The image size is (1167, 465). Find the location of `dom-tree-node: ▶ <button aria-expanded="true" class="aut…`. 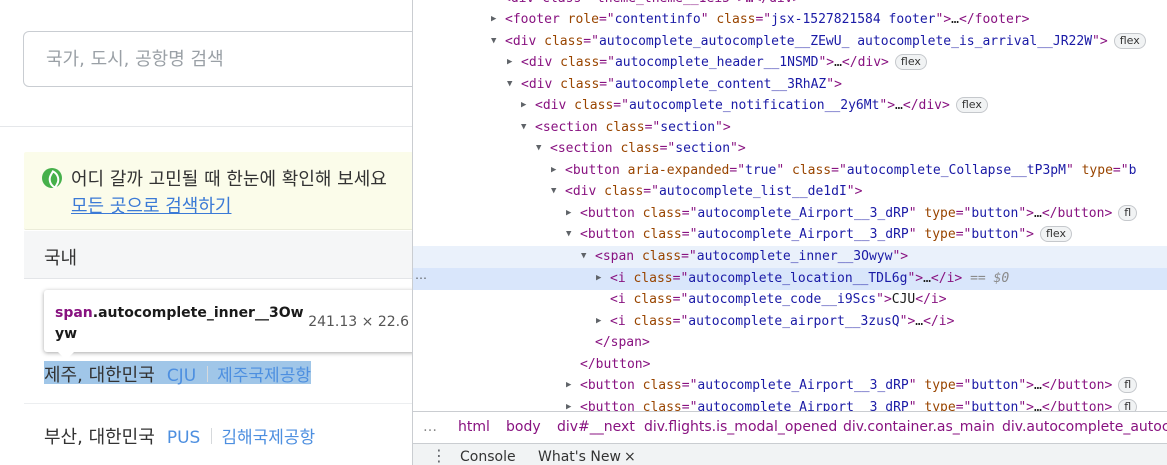

dom-tree-node: ▶ <button aria-expanded="true" class="aut… is located at coordinates (790, 171).